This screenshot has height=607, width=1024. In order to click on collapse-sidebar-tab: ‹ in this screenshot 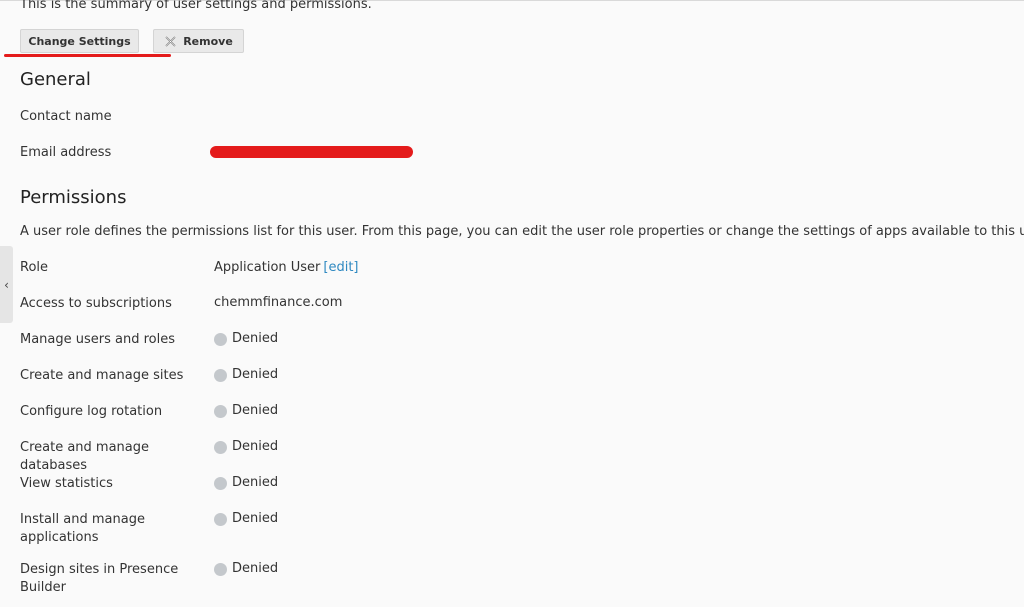, I will do `click(6, 284)`.